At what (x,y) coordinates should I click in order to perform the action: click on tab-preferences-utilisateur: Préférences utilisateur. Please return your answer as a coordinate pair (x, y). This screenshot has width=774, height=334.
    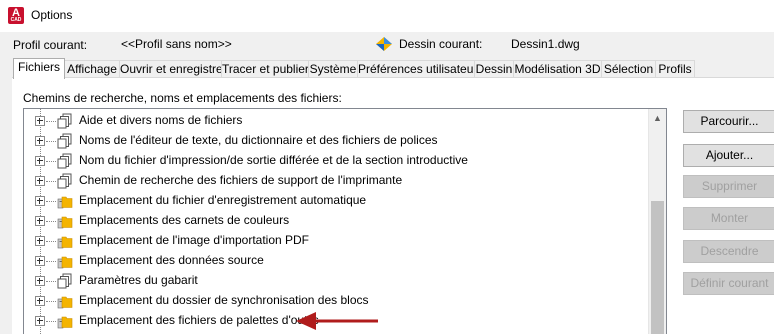
    Looking at the image, I should click on (417, 69).